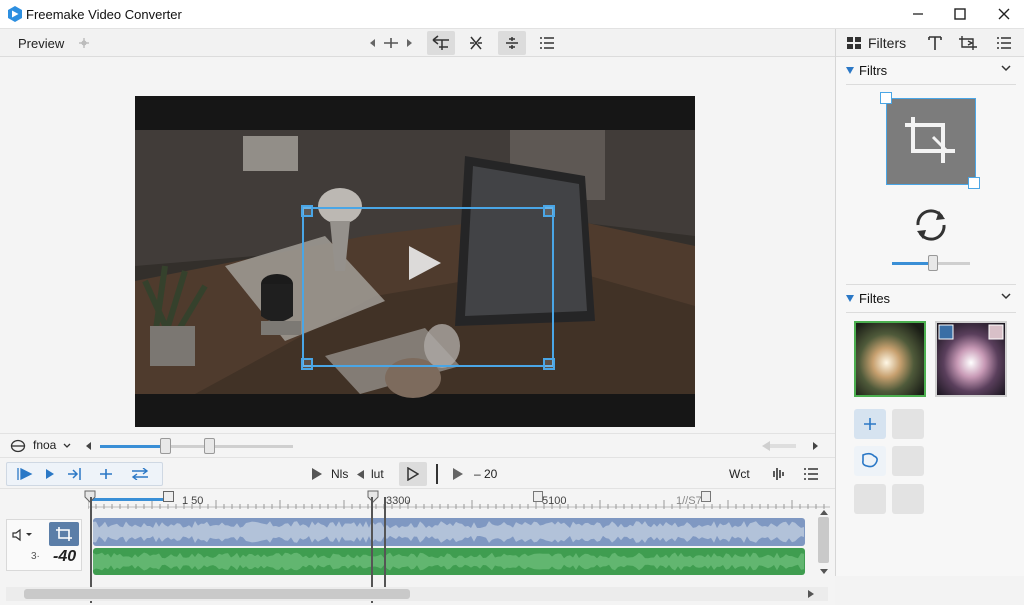 Image resolution: width=1024 pixels, height=605 pixels. What do you see at coordinates (50, 474) in the screenshot?
I see `play-icon` at bounding box center [50, 474].